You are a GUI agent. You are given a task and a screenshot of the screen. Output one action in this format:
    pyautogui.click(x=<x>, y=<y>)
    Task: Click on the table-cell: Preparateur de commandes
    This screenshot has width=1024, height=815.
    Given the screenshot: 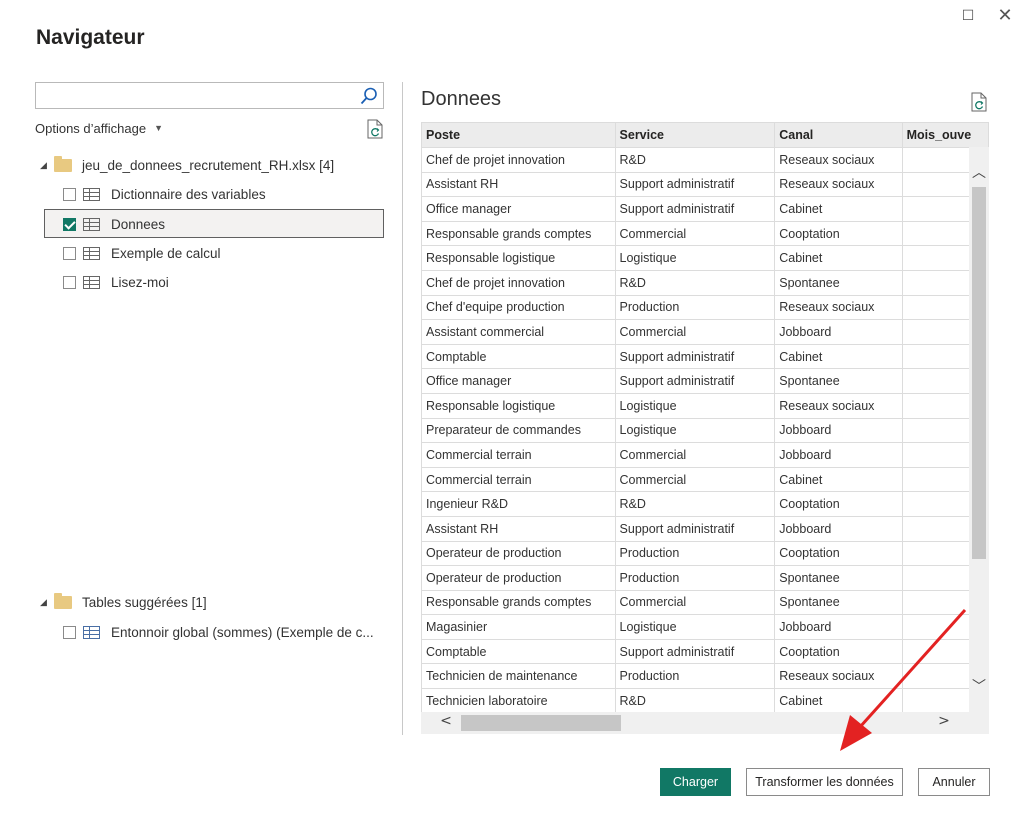 What is the action you would take?
    pyautogui.click(x=518, y=430)
    